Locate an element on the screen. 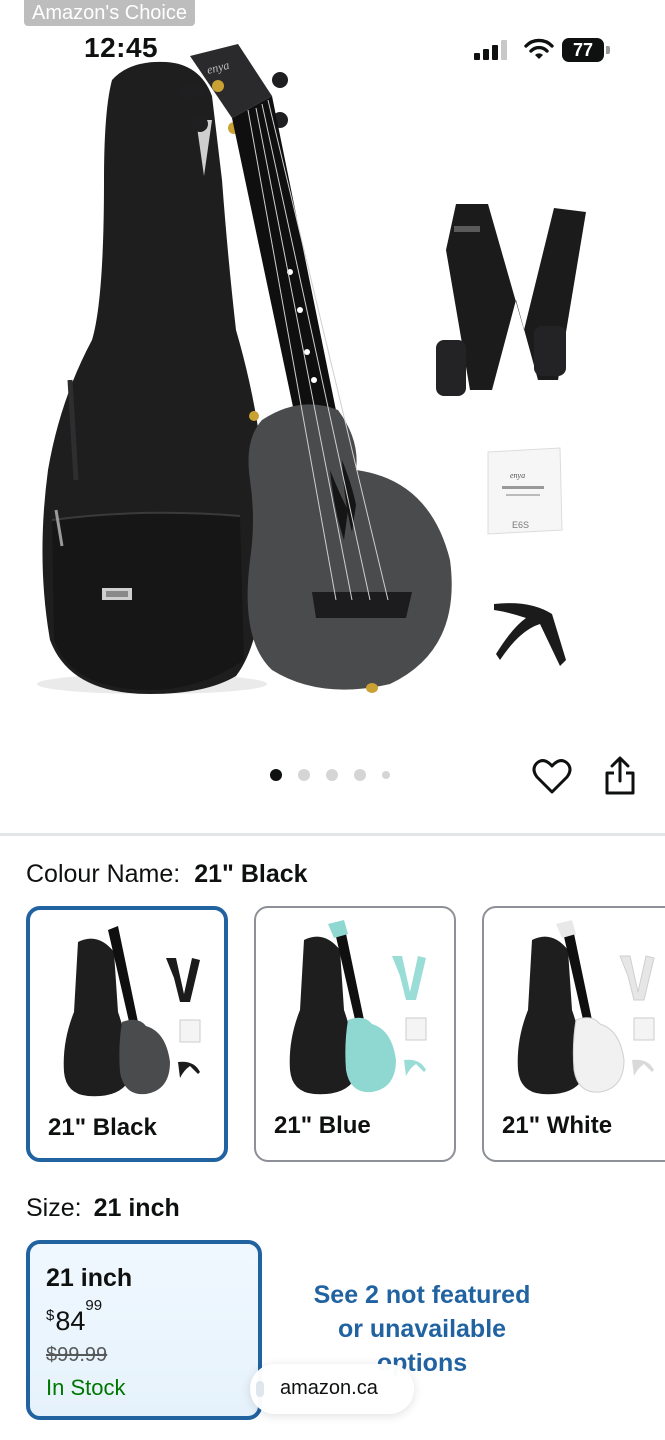 This screenshot has height=1440, width=665. price: $8499 is located at coordinates (74, 1317).